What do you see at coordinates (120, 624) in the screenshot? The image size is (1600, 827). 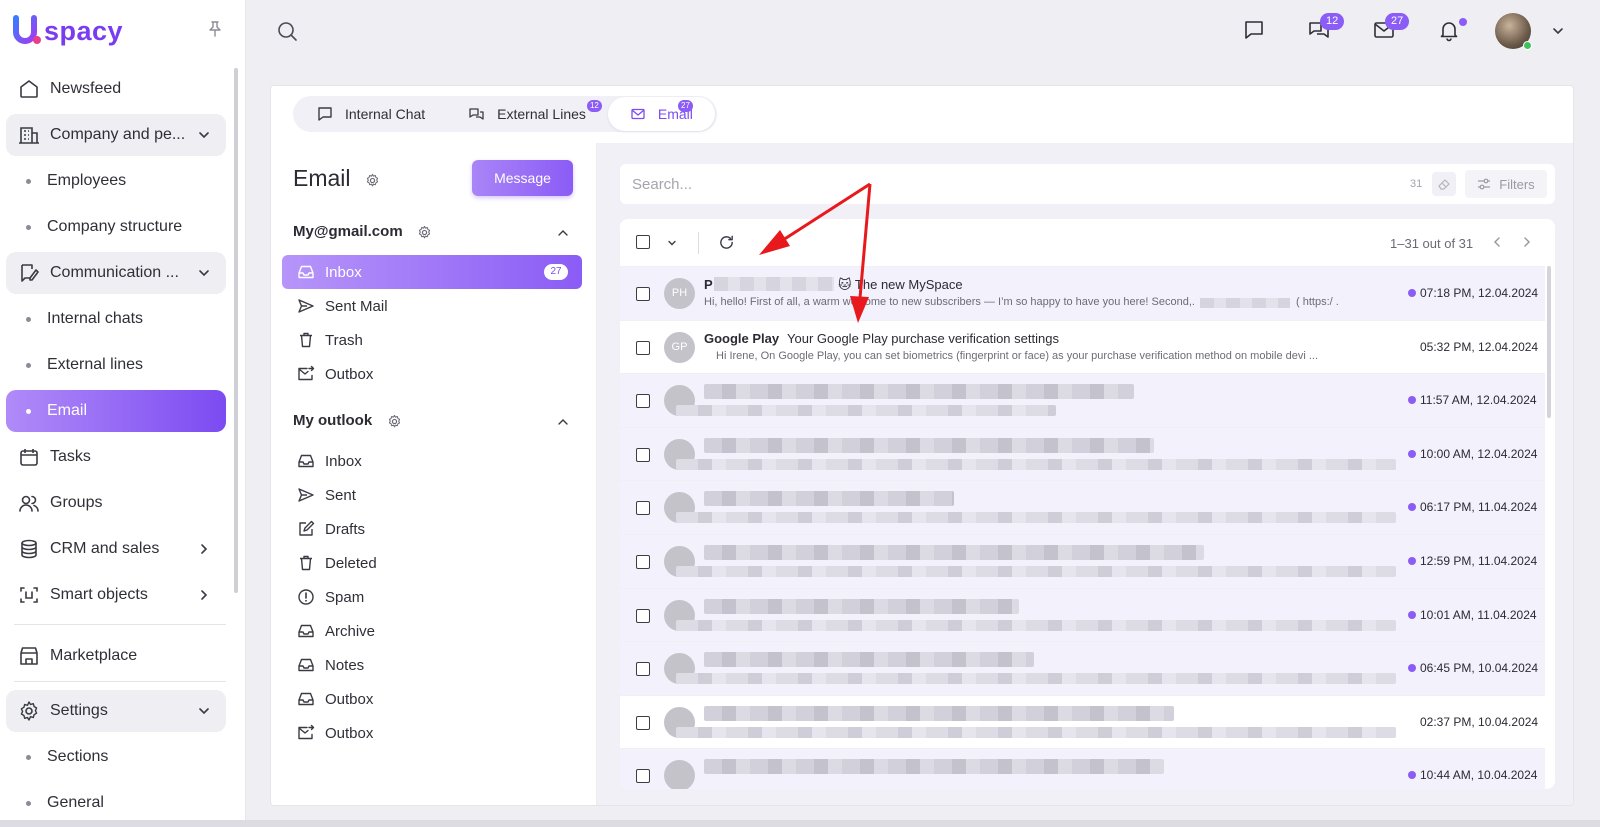 I see `sidebar-divider` at bounding box center [120, 624].